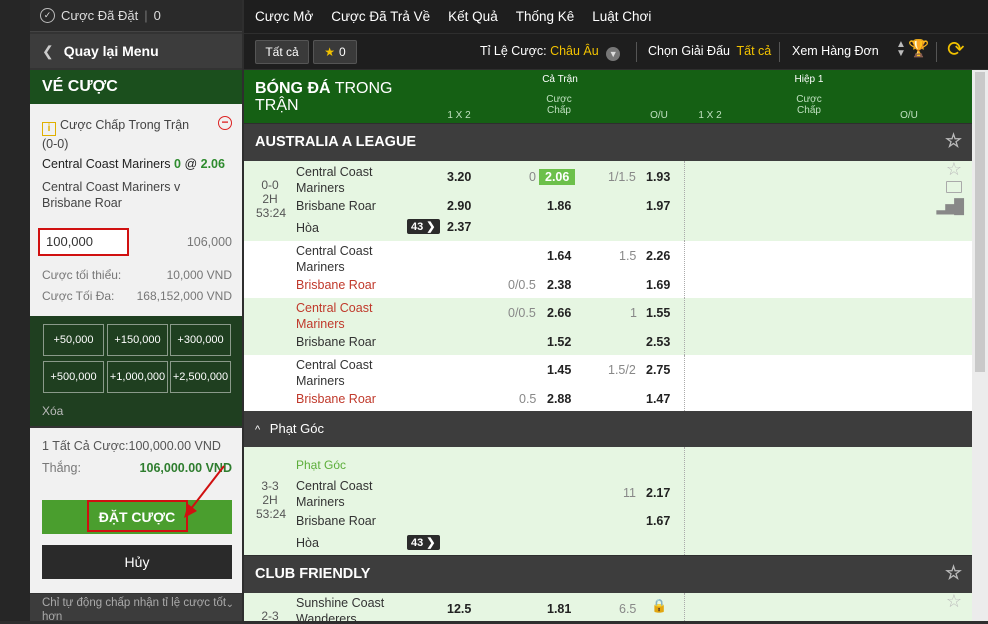  What do you see at coordinates (559, 285) in the screenshot?
I see `handicap-away-odds: 2.38` at bounding box center [559, 285].